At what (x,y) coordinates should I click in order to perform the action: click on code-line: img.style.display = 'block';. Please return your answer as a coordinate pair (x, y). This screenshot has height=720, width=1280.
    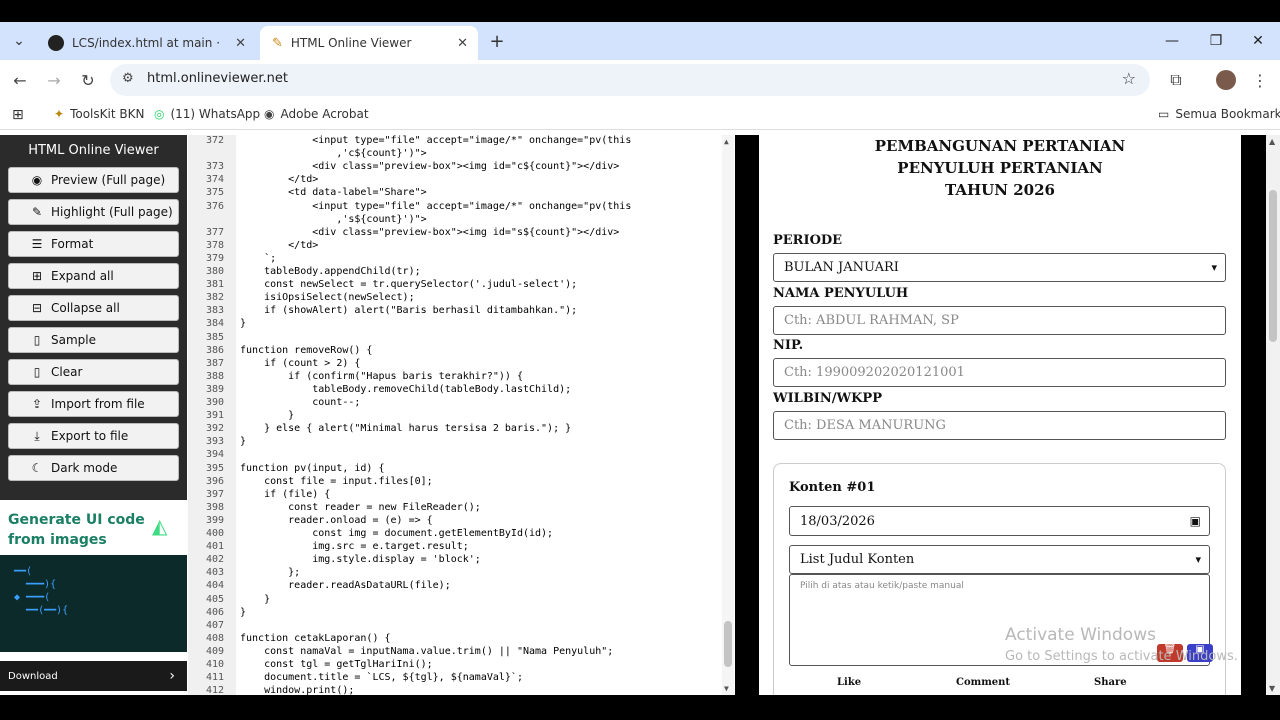
    Looking at the image, I should click on (360, 560).